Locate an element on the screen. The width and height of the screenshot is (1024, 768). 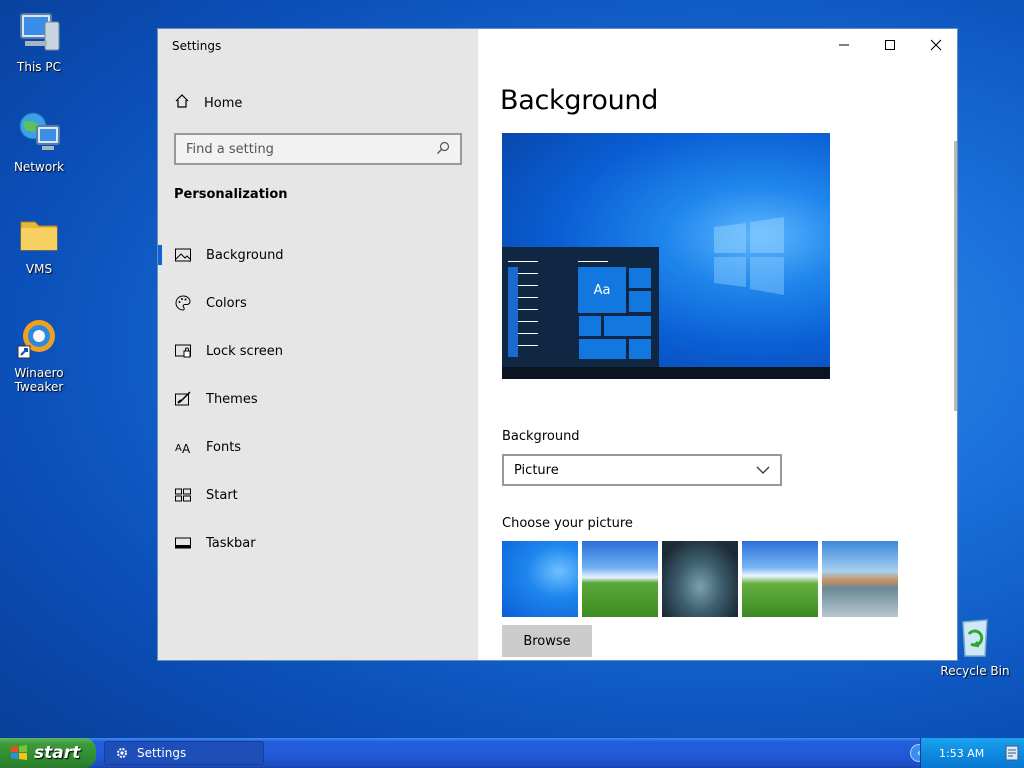
desktop-icon-label: Network is located at coordinates (39, 167).